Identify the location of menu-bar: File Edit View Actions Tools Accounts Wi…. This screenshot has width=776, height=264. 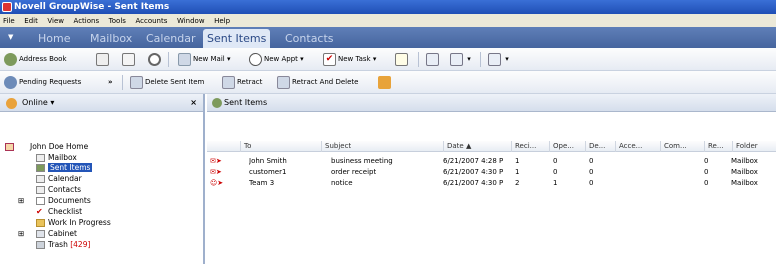
(388, 20).